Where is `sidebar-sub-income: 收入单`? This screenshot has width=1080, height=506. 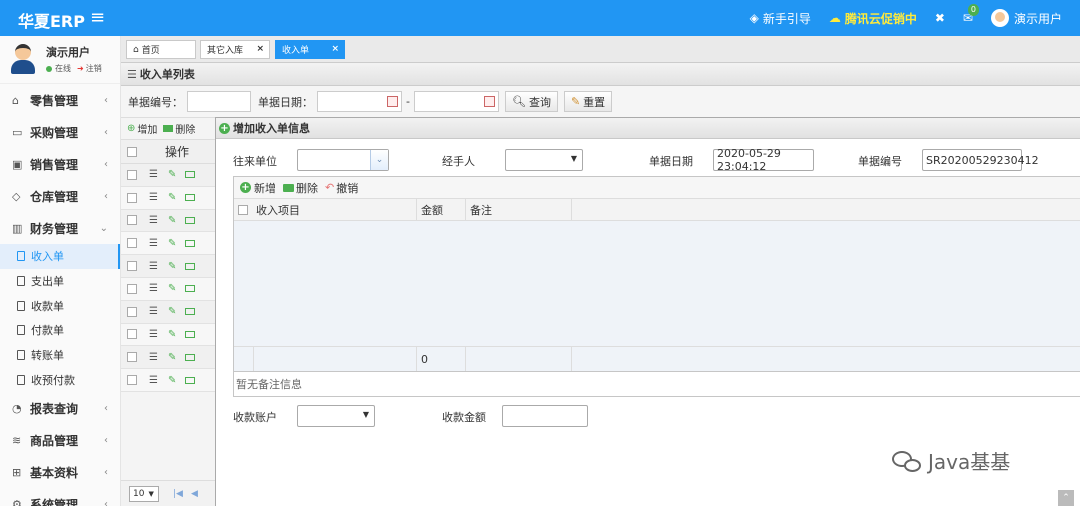
sidebar-sub-income: 收入单 is located at coordinates (60, 256).